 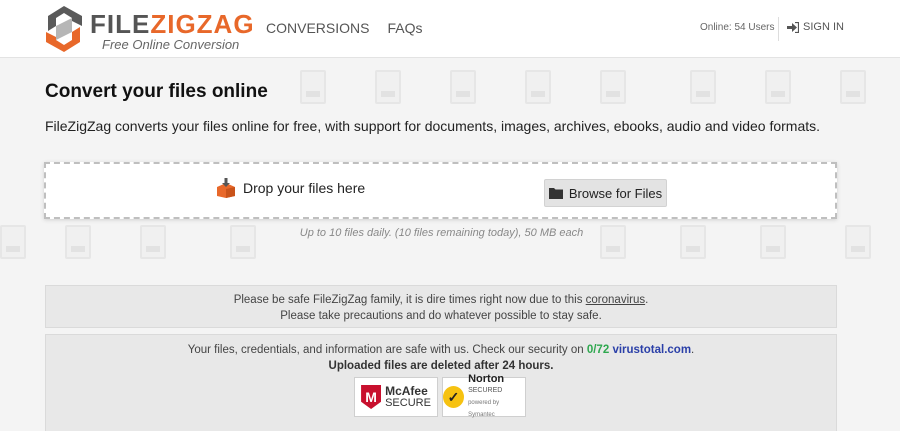 I want to click on sign-in-link: SIGN IN, so click(x=815, y=27).